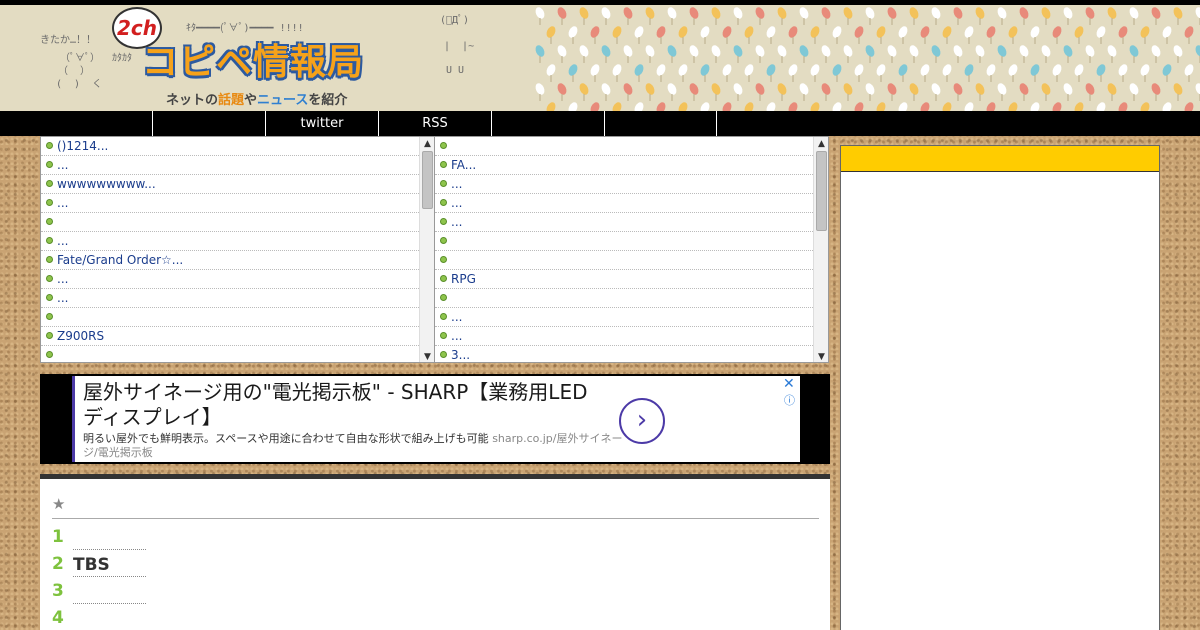 This screenshot has height=630, width=1200. Describe the element at coordinates (820, 249) in the screenshot. I see `scrollbar-right: ▲ ▼` at that location.